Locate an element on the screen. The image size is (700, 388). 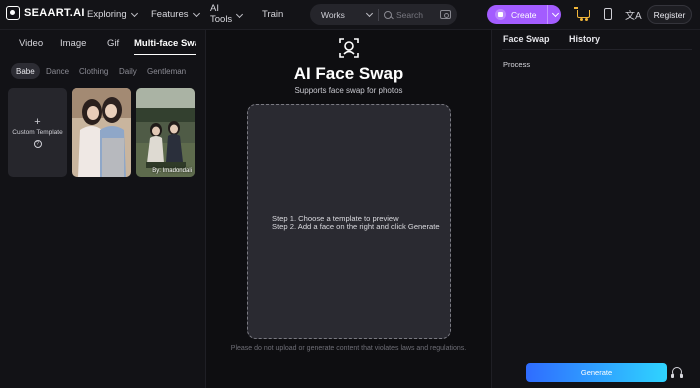
search-icon is located at coordinates (388, 14).